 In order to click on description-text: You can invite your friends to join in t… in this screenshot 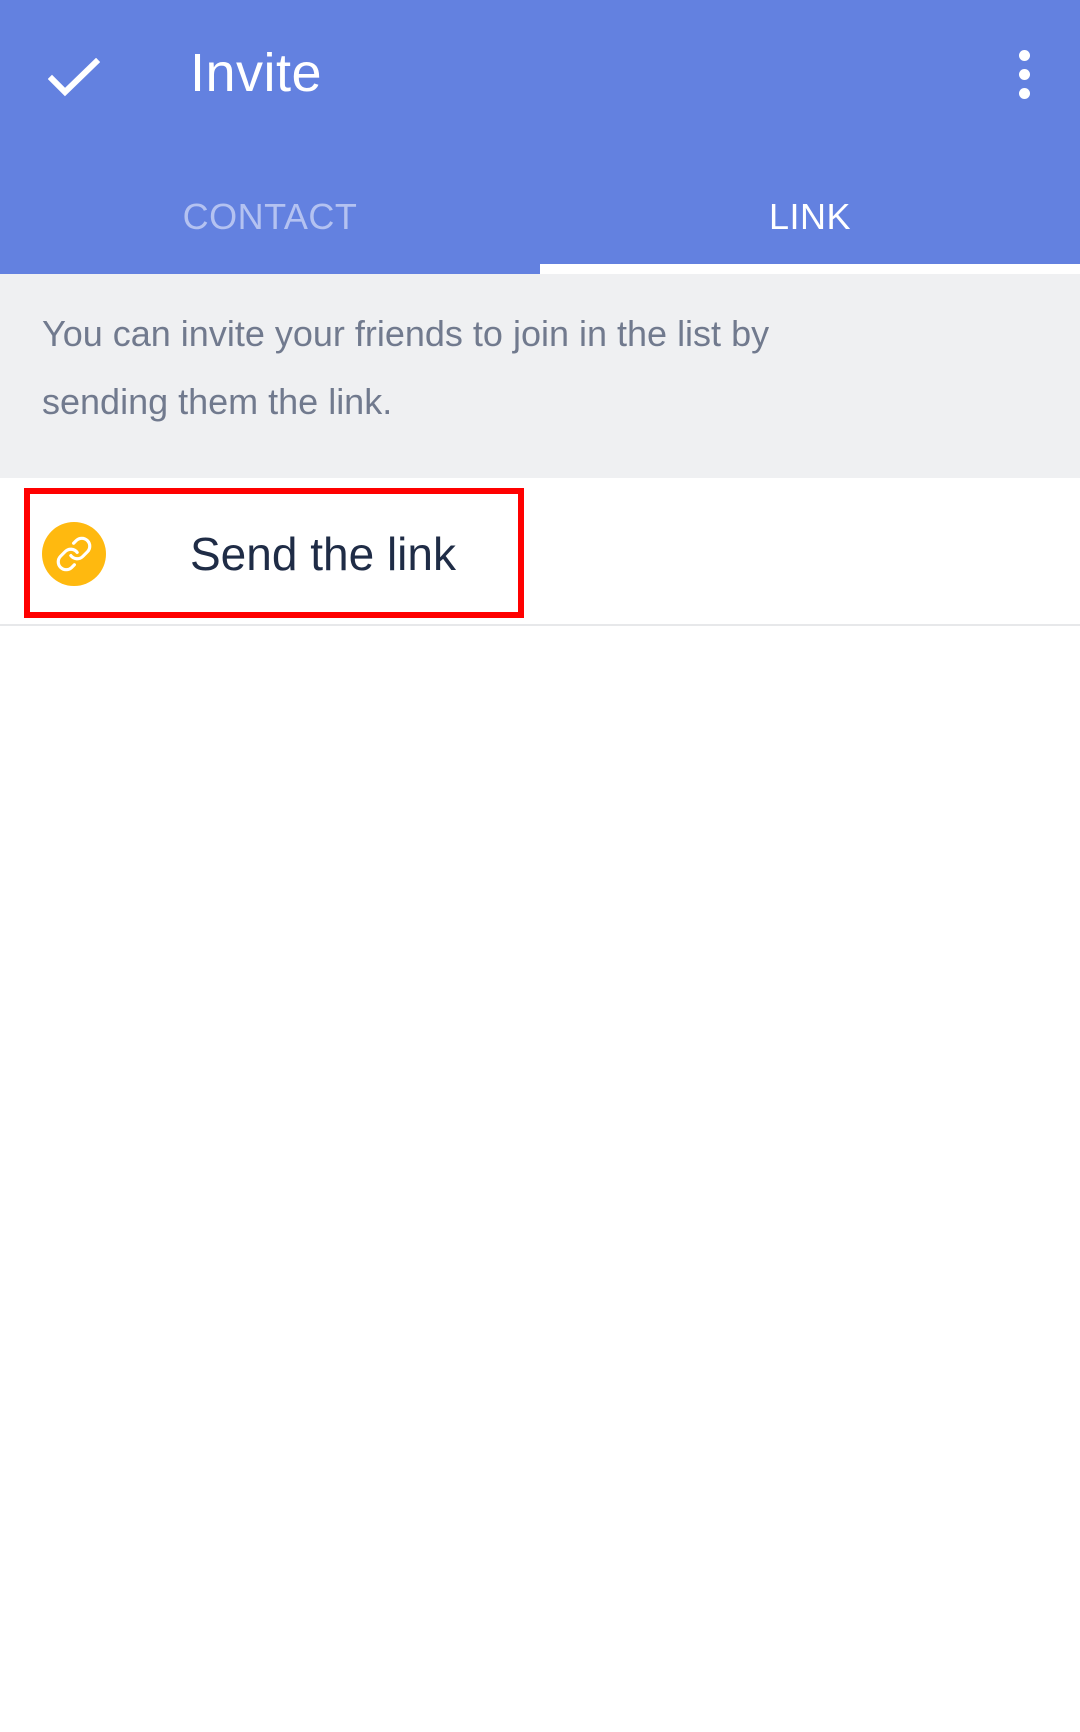, I will do `click(406, 367)`.